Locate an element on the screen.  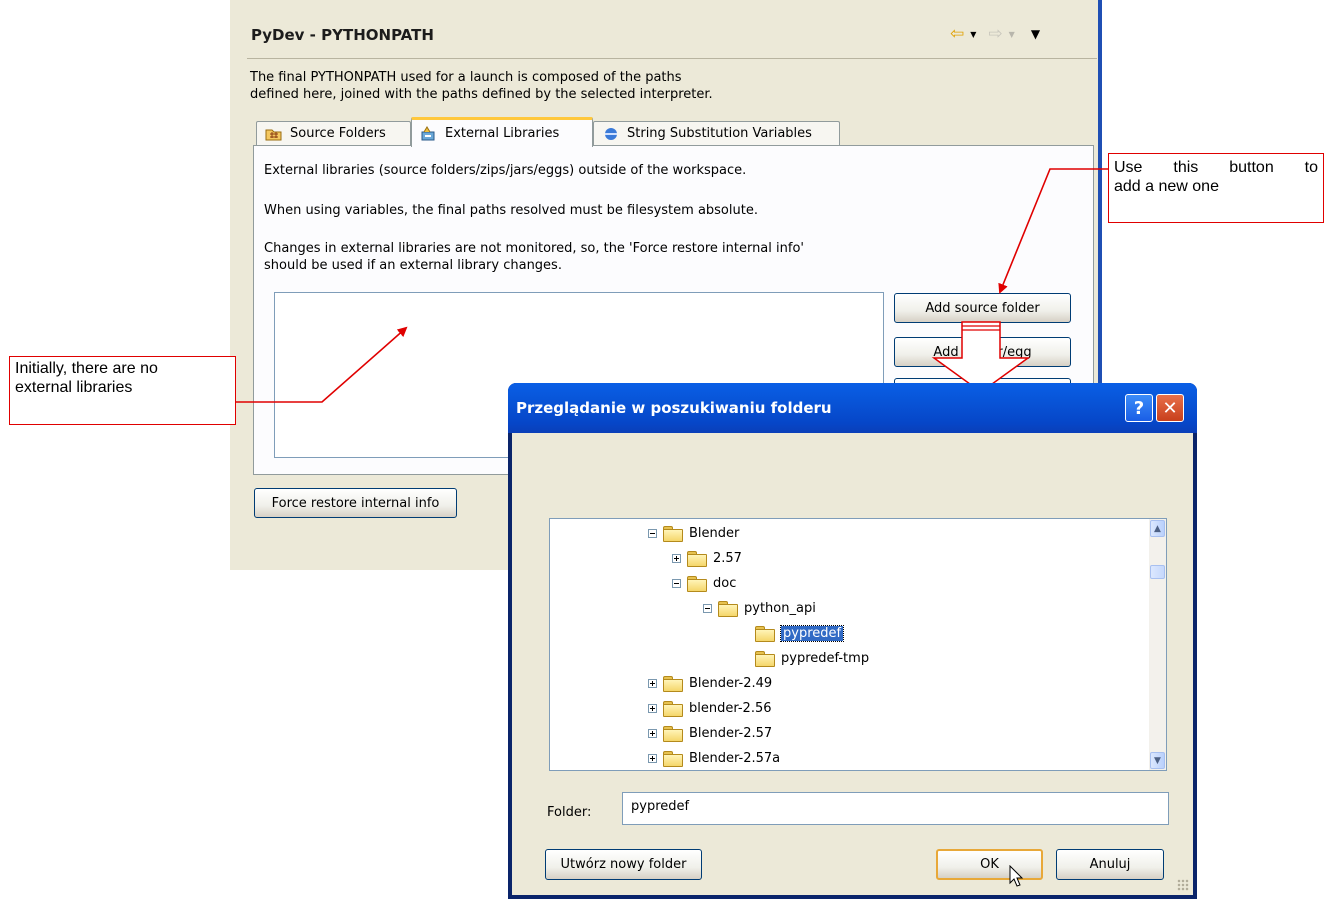
source-folder-icon is located at coordinates (274, 134).